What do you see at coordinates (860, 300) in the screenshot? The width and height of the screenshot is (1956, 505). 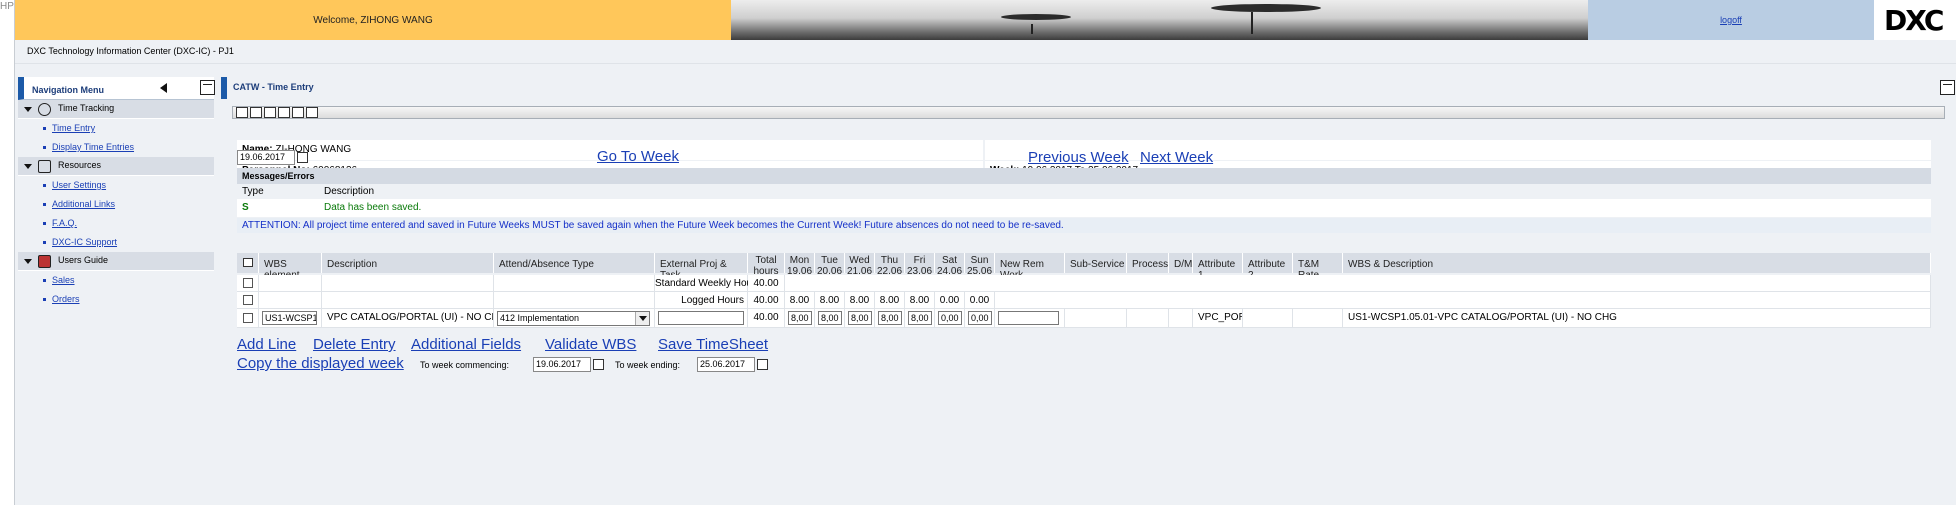 I see `logged-wed: 8.00` at bounding box center [860, 300].